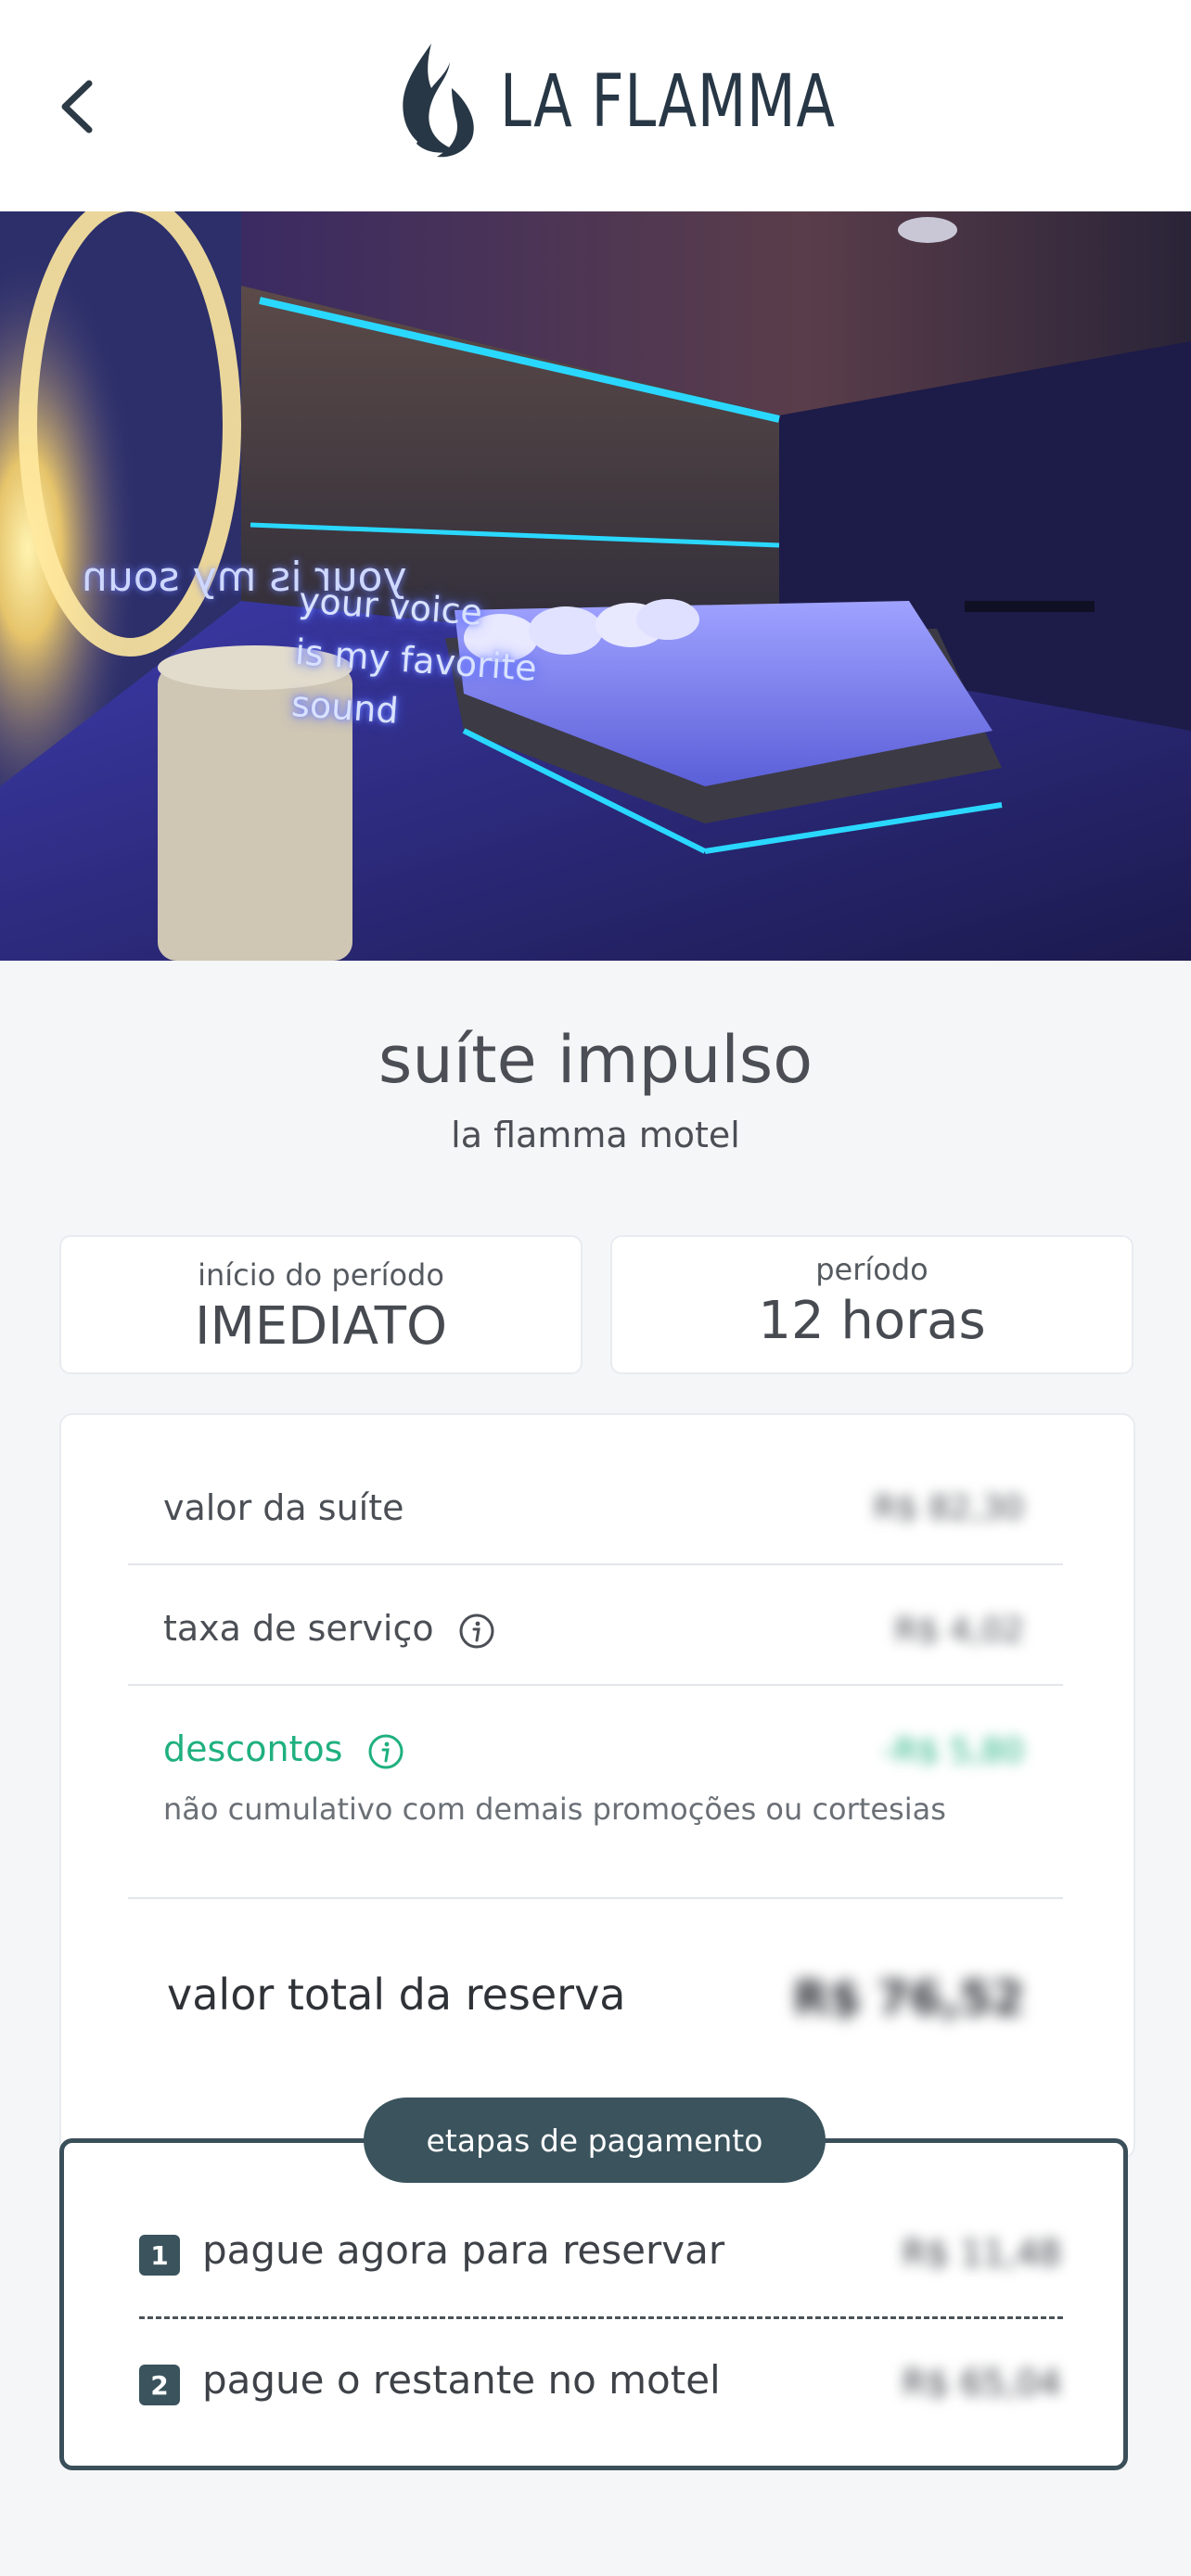 The height and width of the screenshot is (2576, 1191). Describe the element at coordinates (981, 2383) in the screenshot. I see `step-2-value: R$ 65,04` at that location.